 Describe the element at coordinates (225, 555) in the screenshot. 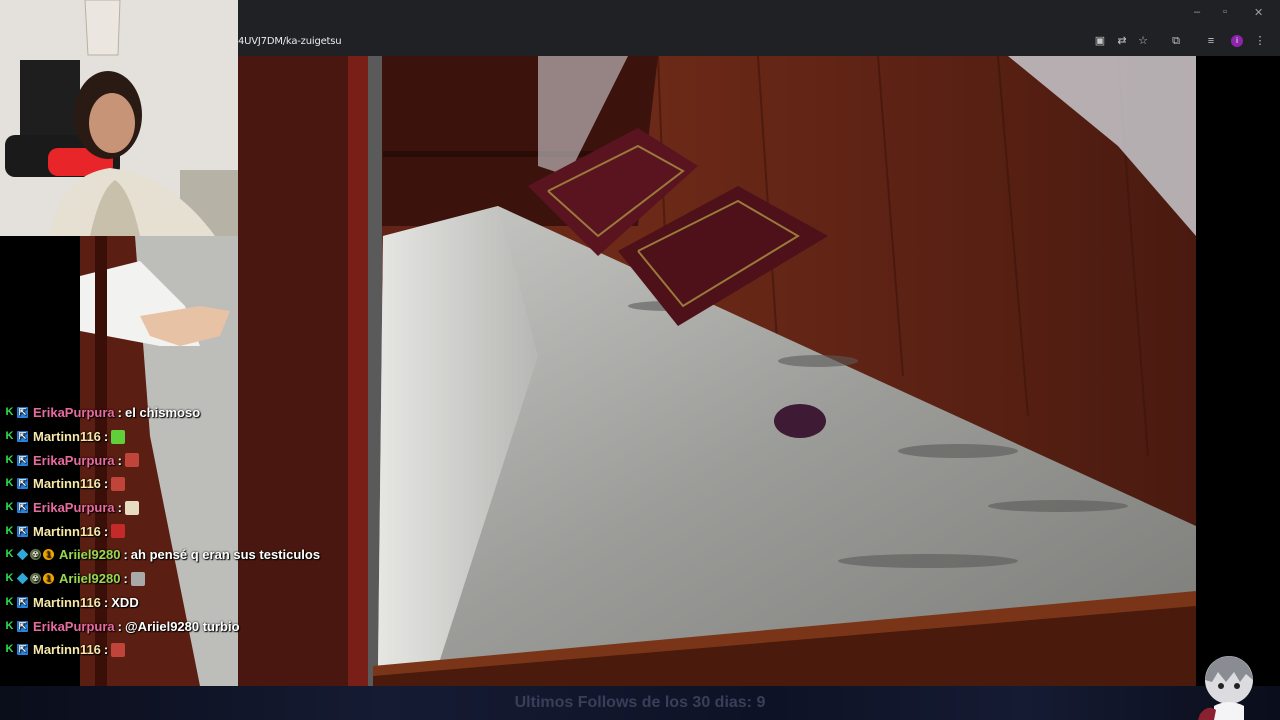

I see `chat-text: ah pensé q eran sus testiculos` at that location.